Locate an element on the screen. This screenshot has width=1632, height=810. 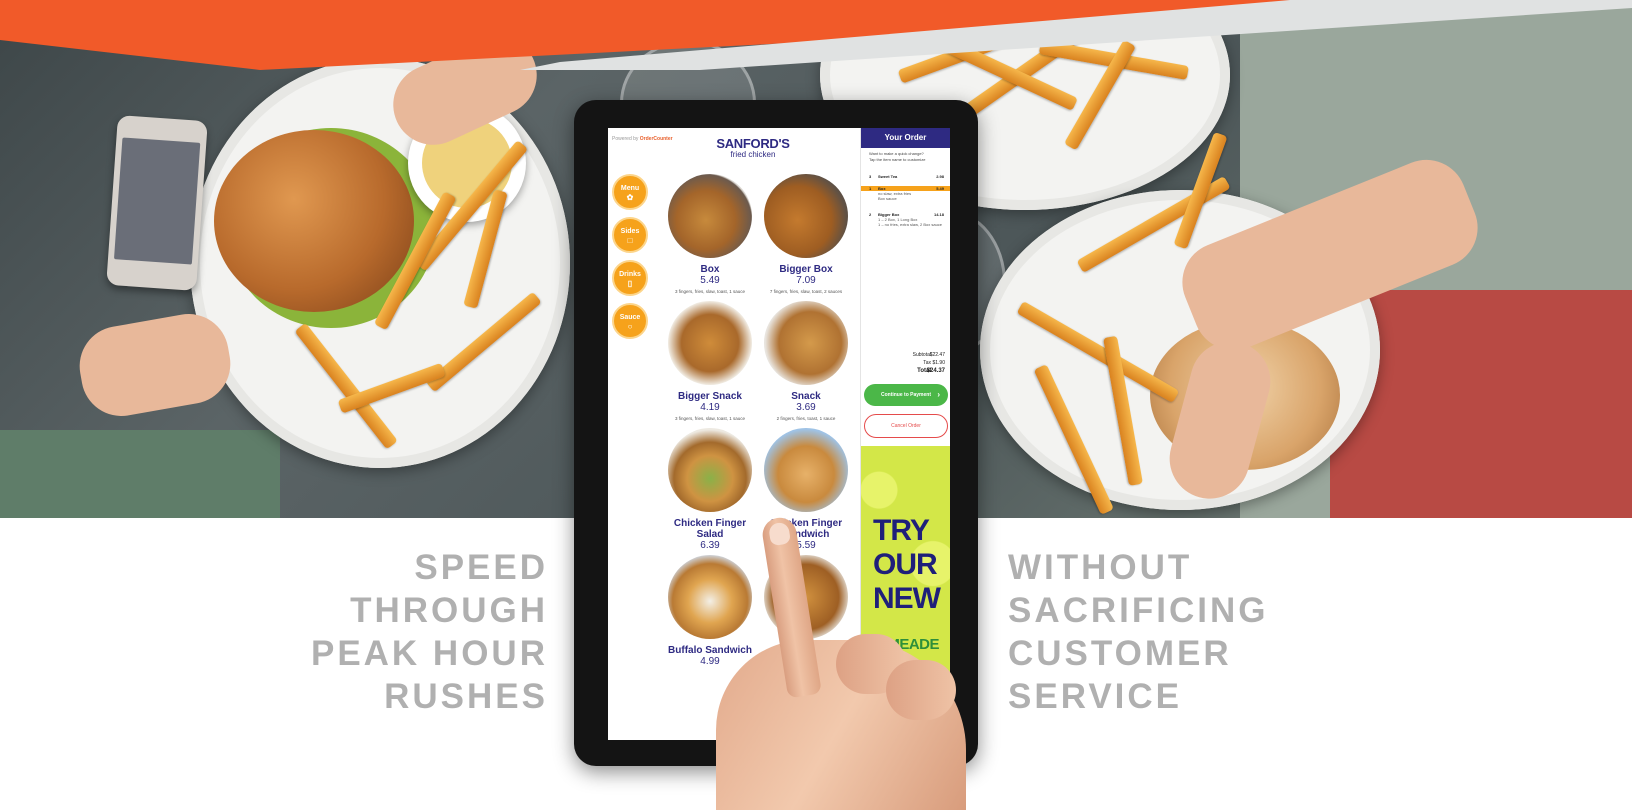
pointing-hand is located at coordinates (841, 722).